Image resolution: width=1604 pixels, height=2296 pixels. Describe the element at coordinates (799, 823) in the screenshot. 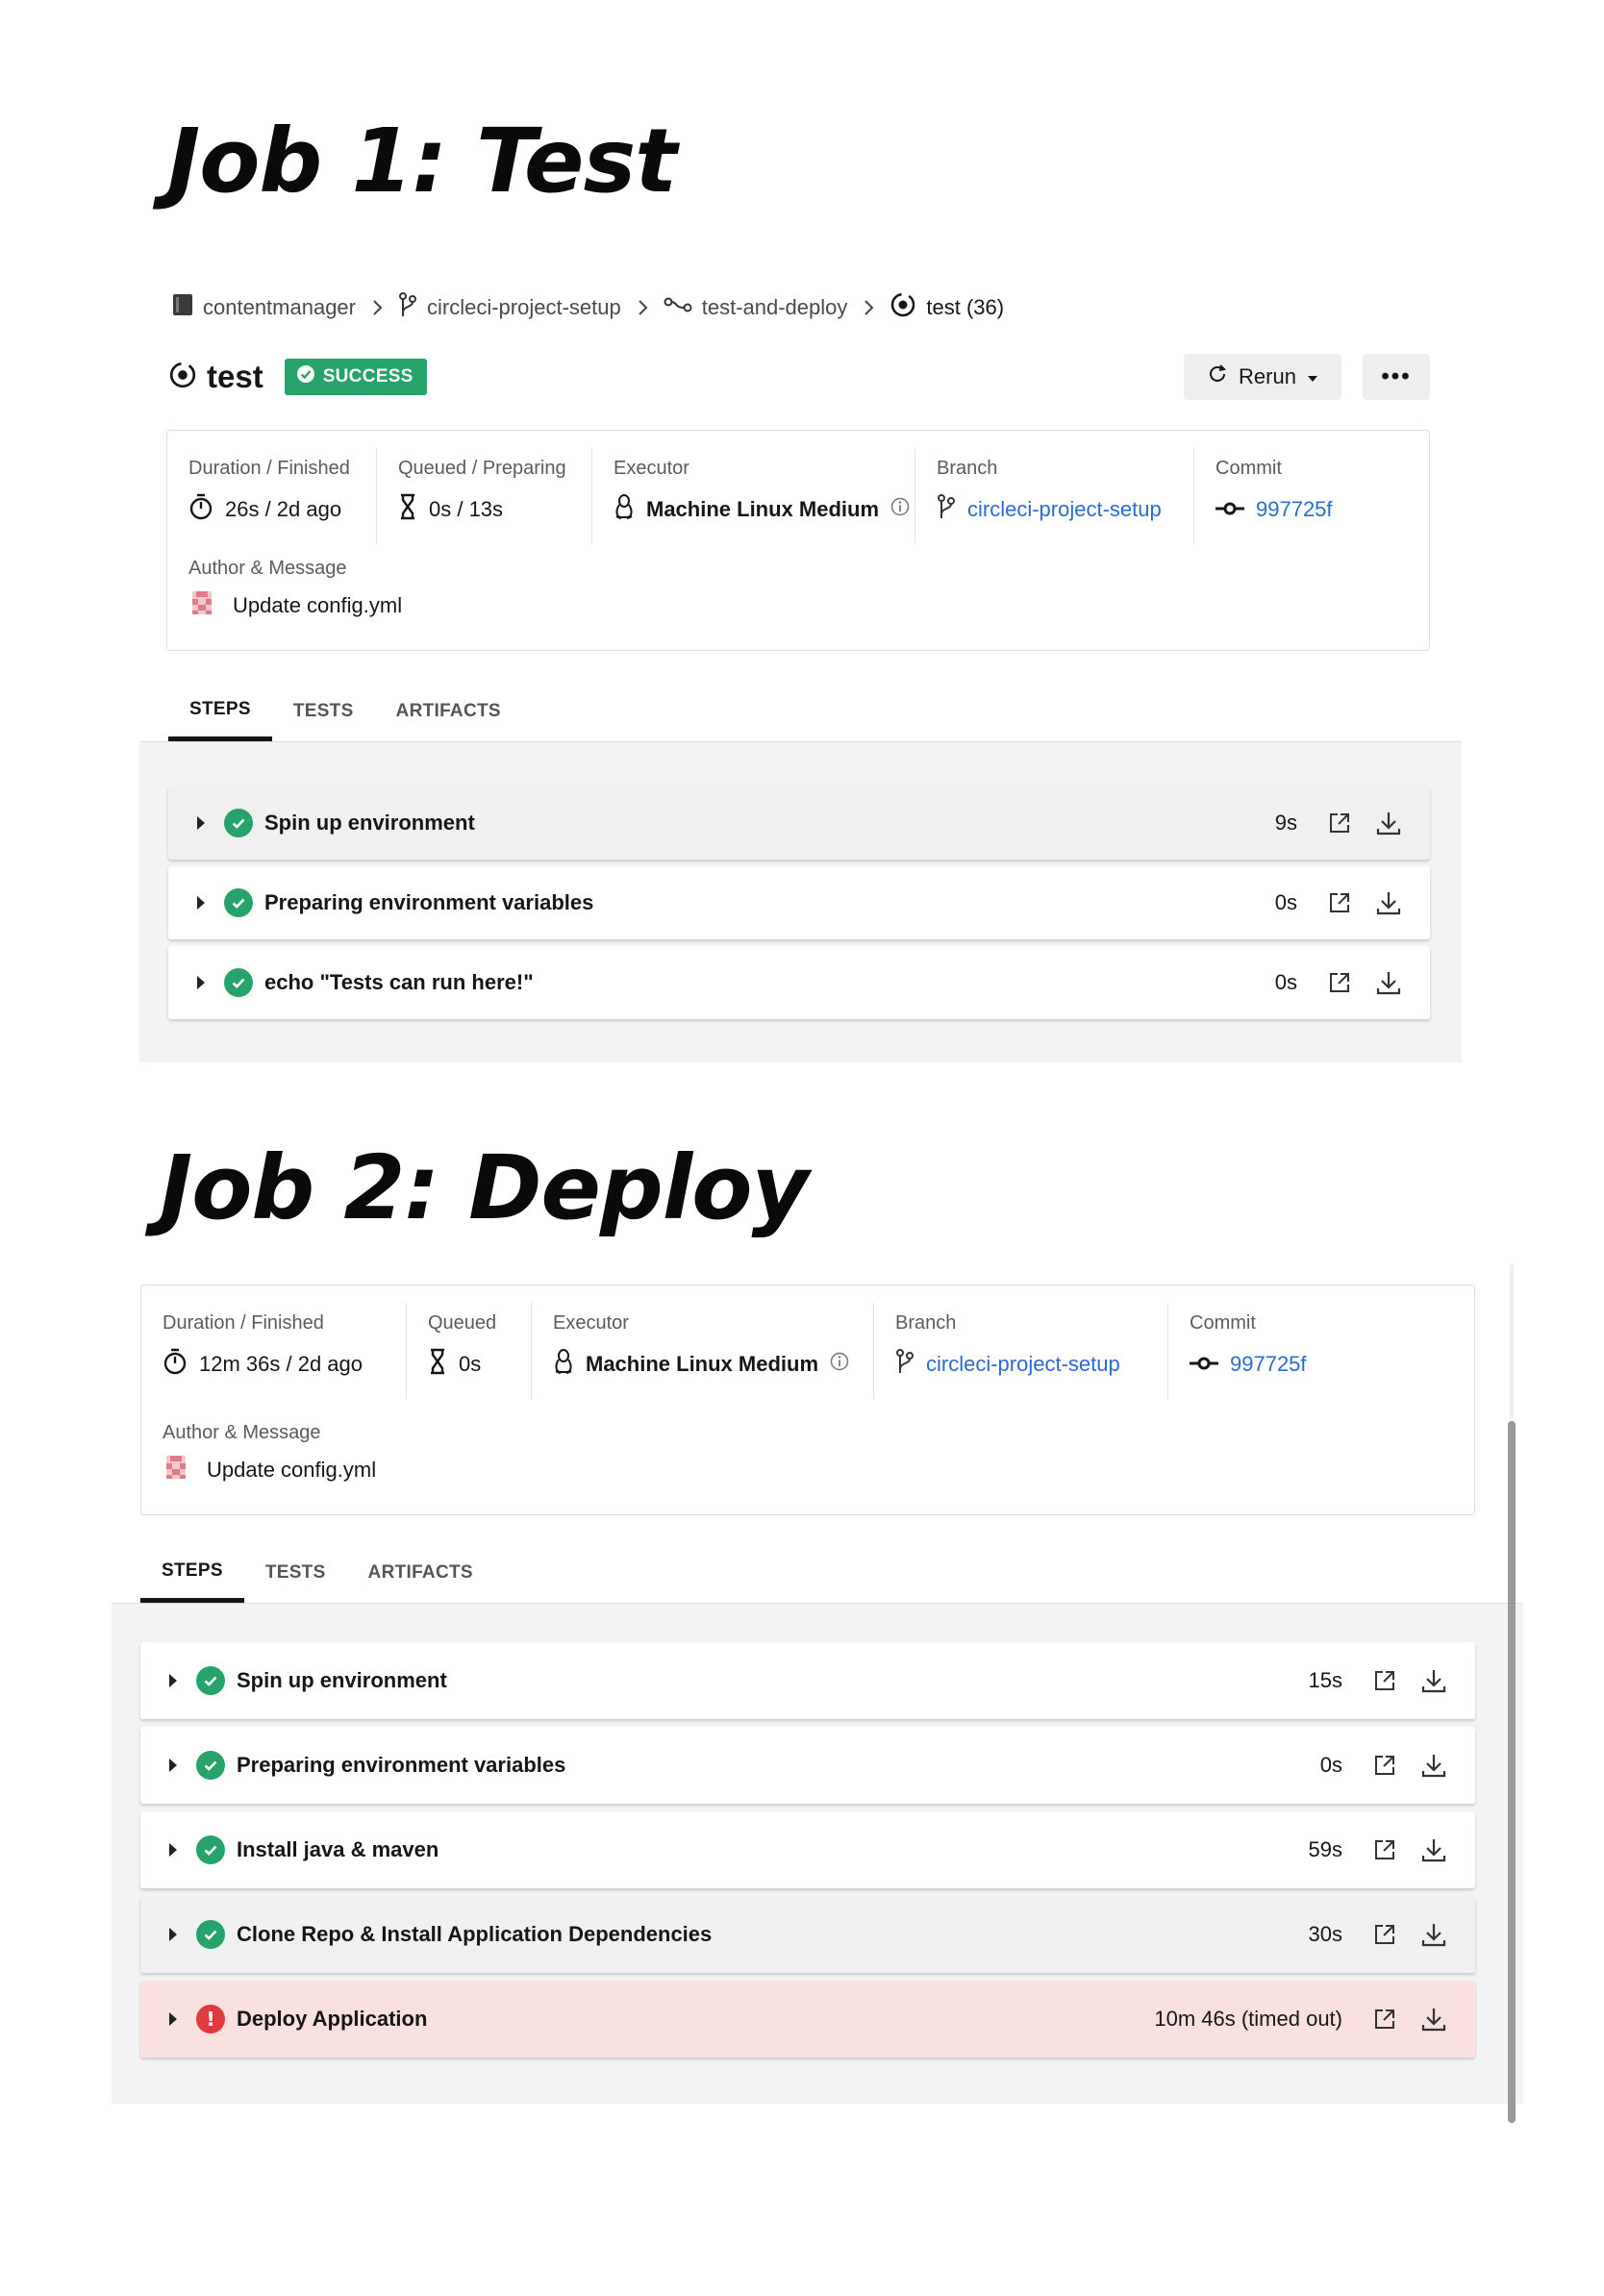

I see `step-row: Spin up environment 9s` at that location.